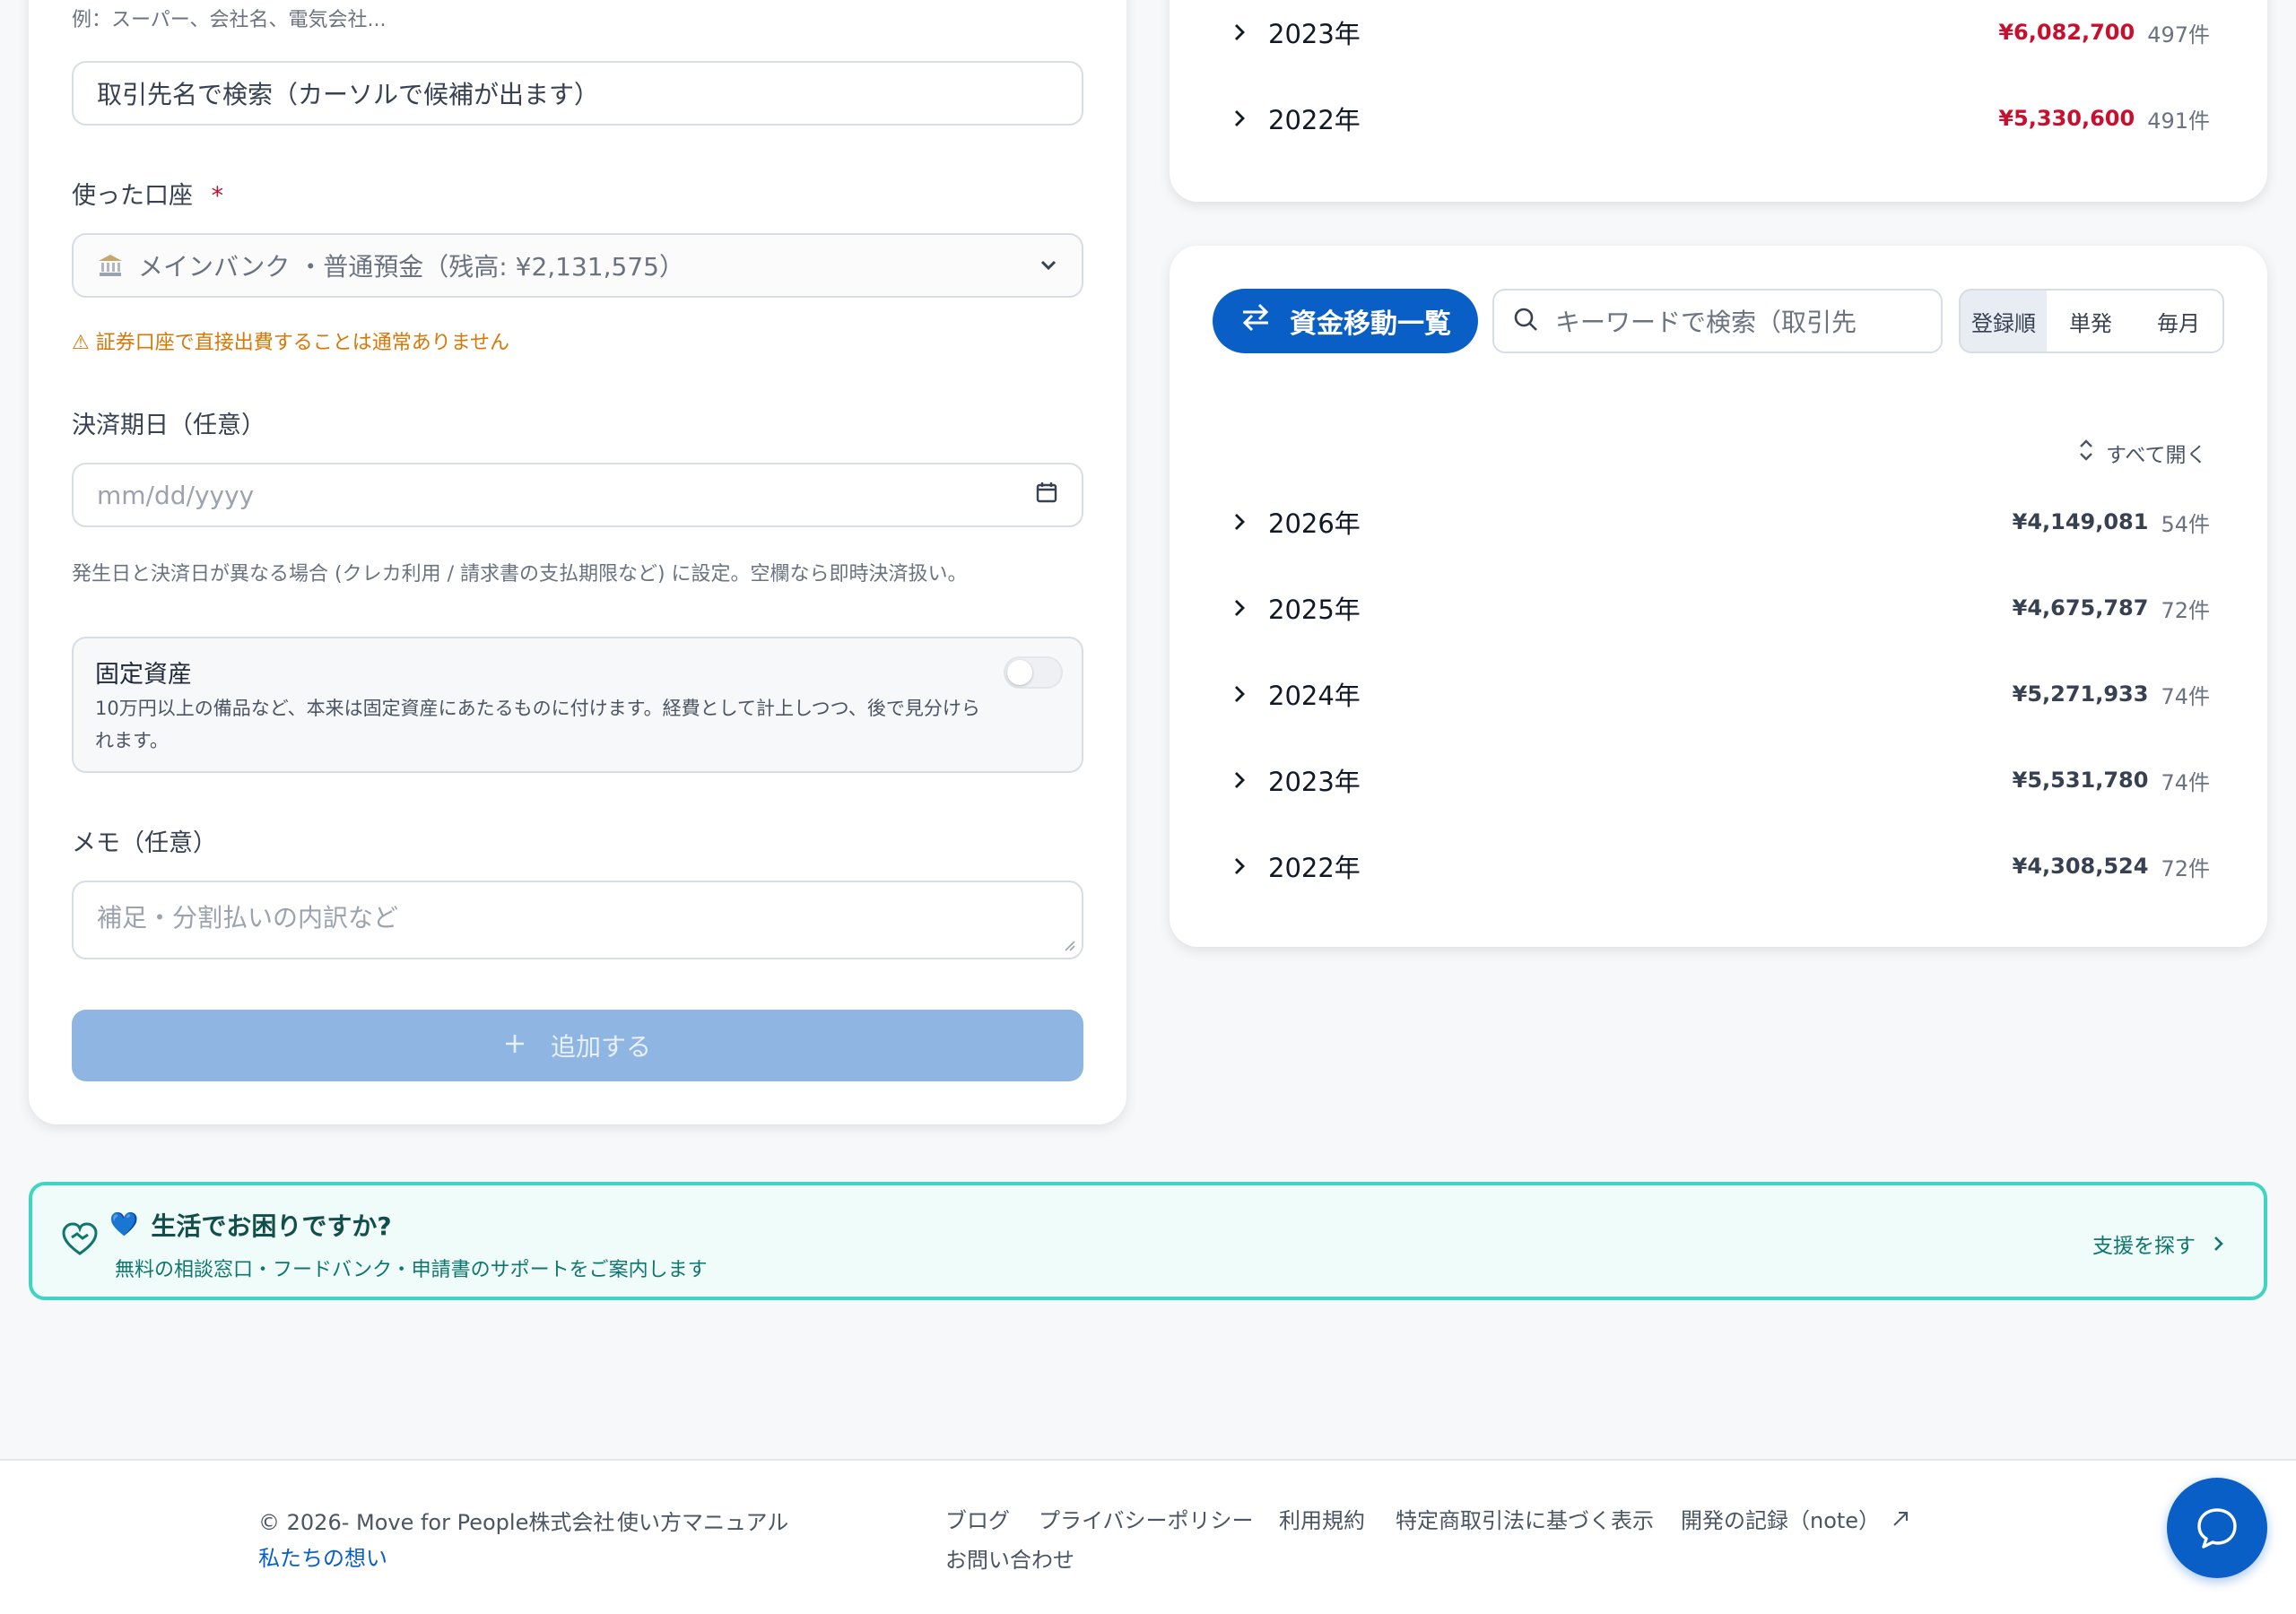 The width and height of the screenshot is (2296, 1614). Describe the element at coordinates (1719, 866) in the screenshot. I see `transfer-year-row: 2022年 ¥4,308,524 72件` at that location.